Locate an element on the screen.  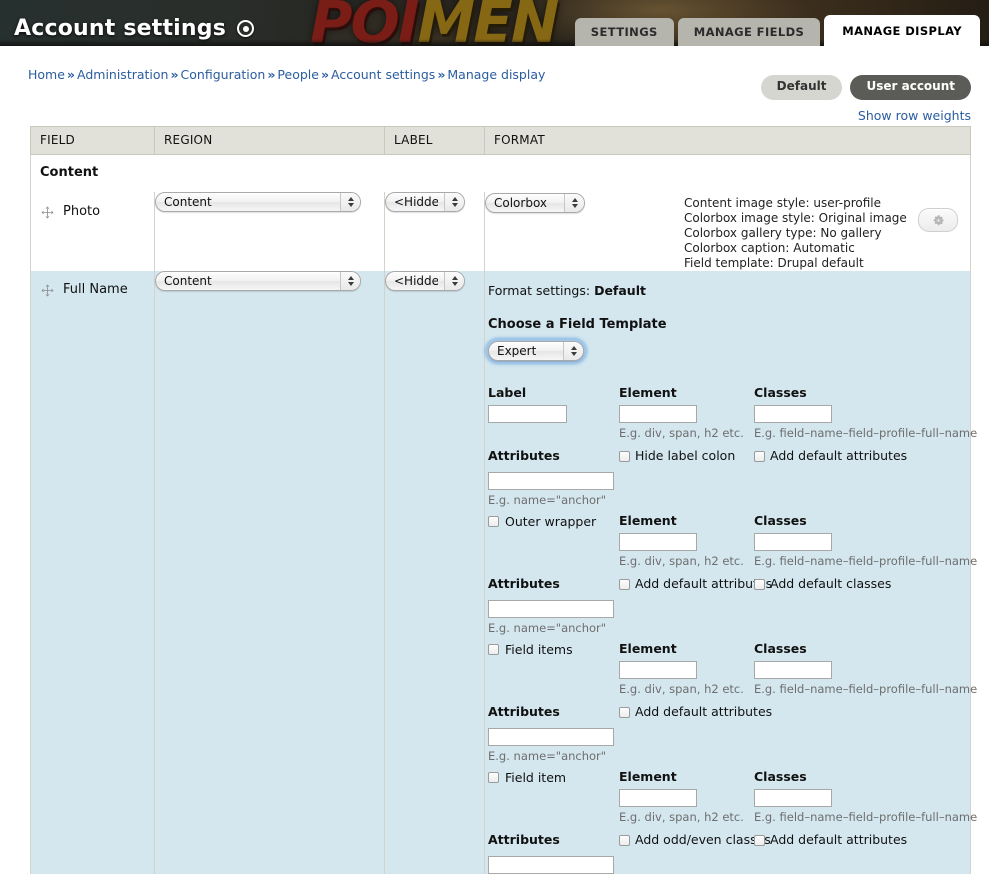
format-select-photo: Colorbox is located at coordinates (535, 203).